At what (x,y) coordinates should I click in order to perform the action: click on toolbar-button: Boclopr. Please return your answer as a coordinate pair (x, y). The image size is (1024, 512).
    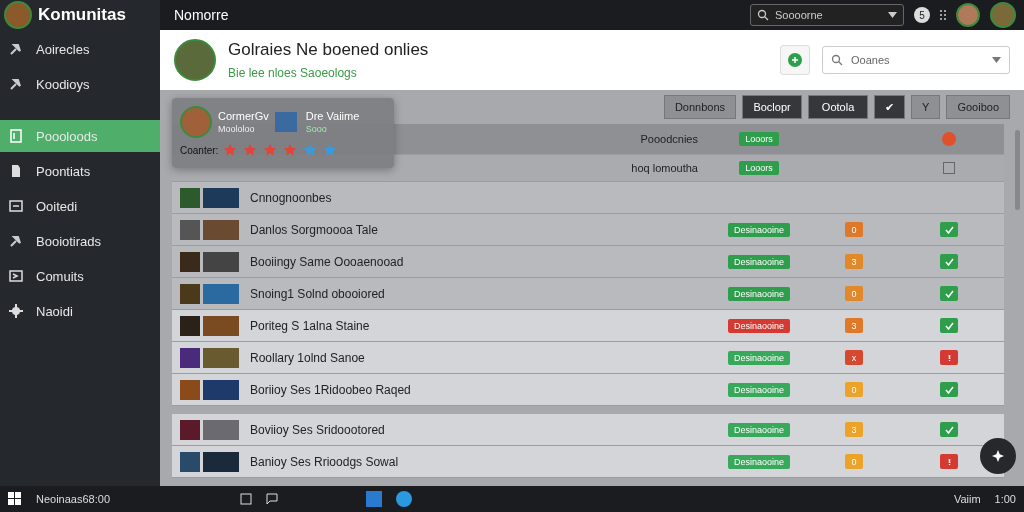
    Looking at the image, I should click on (772, 107).